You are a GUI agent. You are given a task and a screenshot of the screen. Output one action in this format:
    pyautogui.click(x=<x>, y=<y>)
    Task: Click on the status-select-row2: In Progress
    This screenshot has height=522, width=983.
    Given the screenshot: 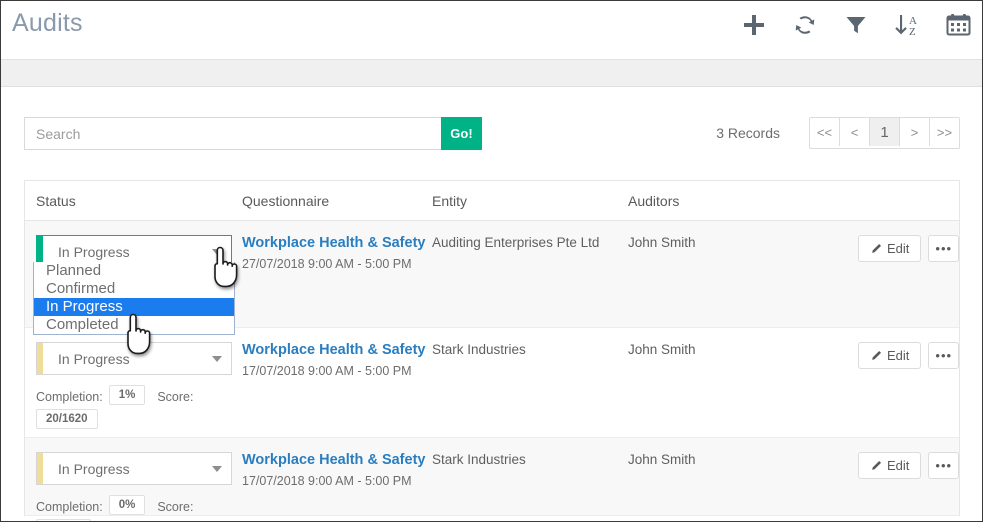 What is the action you would take?
    pyautogui.click(x=134, y=358)
    